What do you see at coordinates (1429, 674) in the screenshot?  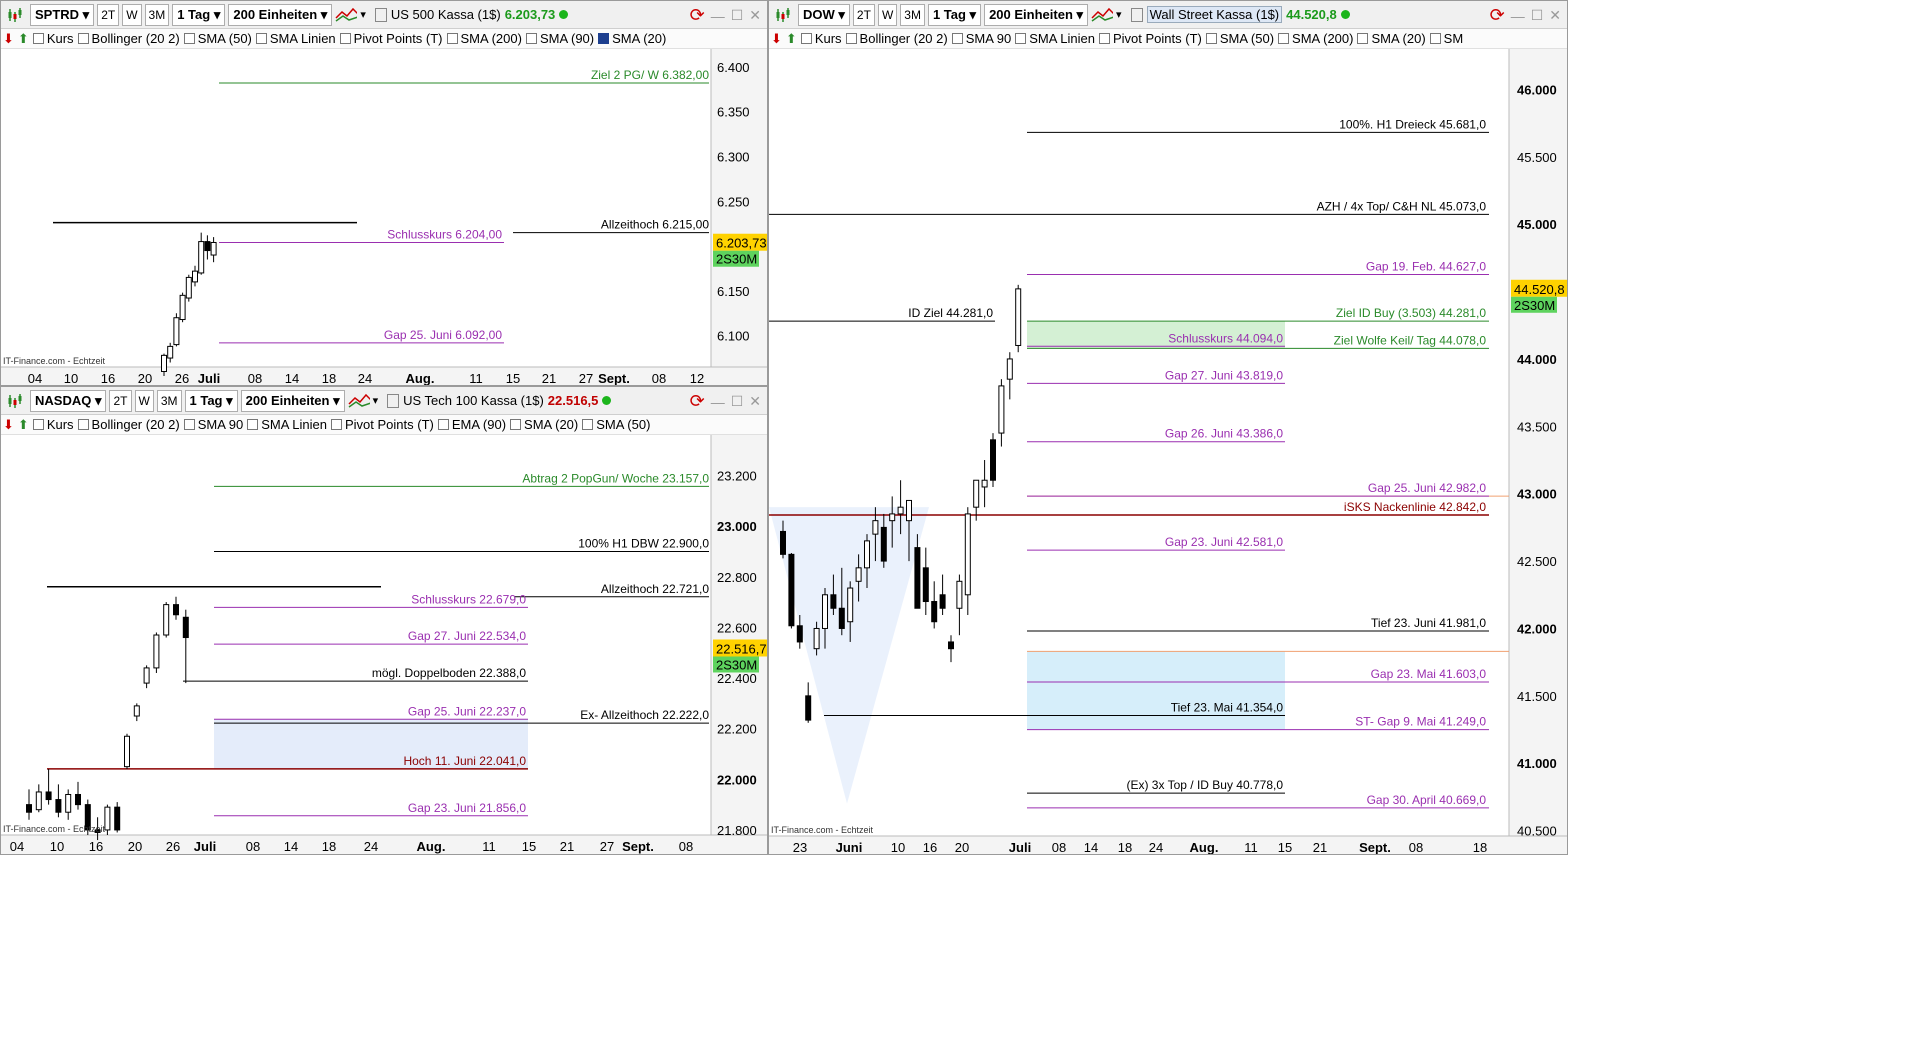 I see `level-label: Gap 23. Mai 41.603,0` at bounding box center [1429, 674].